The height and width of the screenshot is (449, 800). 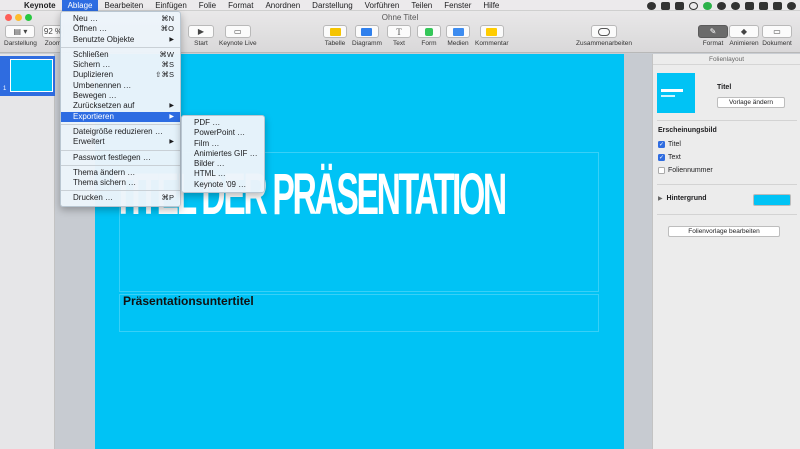 What do you see at coordinates (777, 5) in the screenshot?
I see `control-center-icon` at bounding box center [777, 5].